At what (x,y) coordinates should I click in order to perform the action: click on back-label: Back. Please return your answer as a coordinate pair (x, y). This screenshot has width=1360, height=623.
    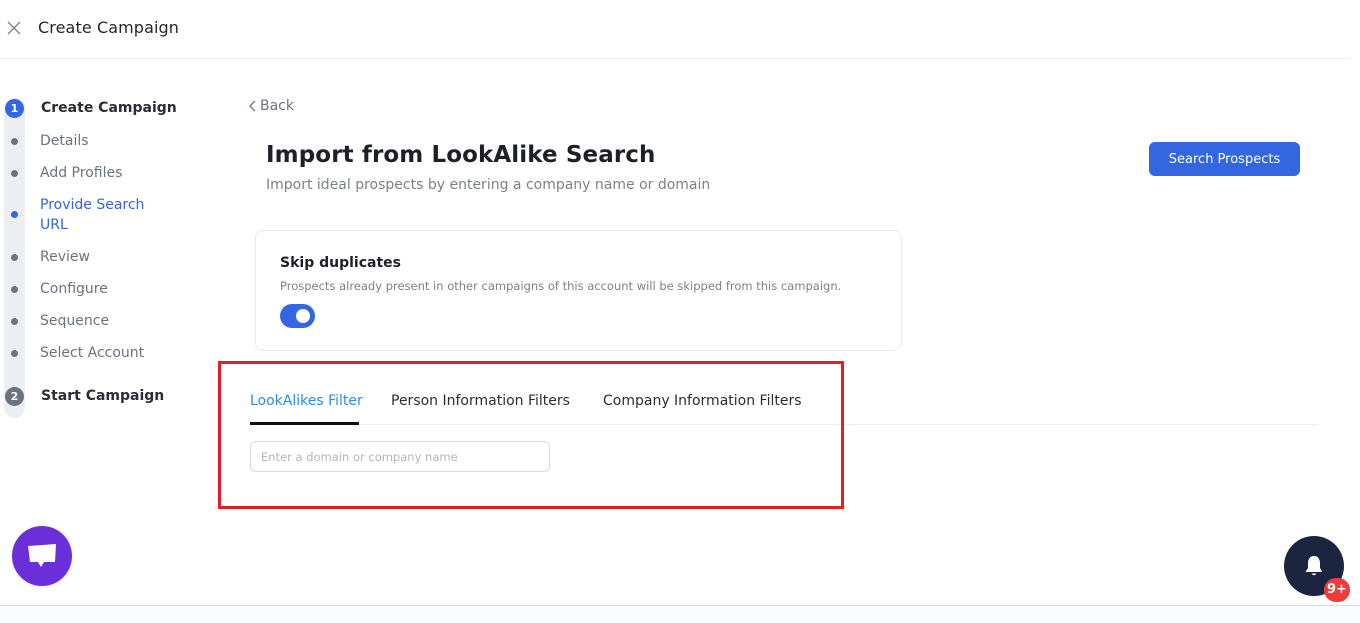
    Looking at the image, I should click on (277, 106).